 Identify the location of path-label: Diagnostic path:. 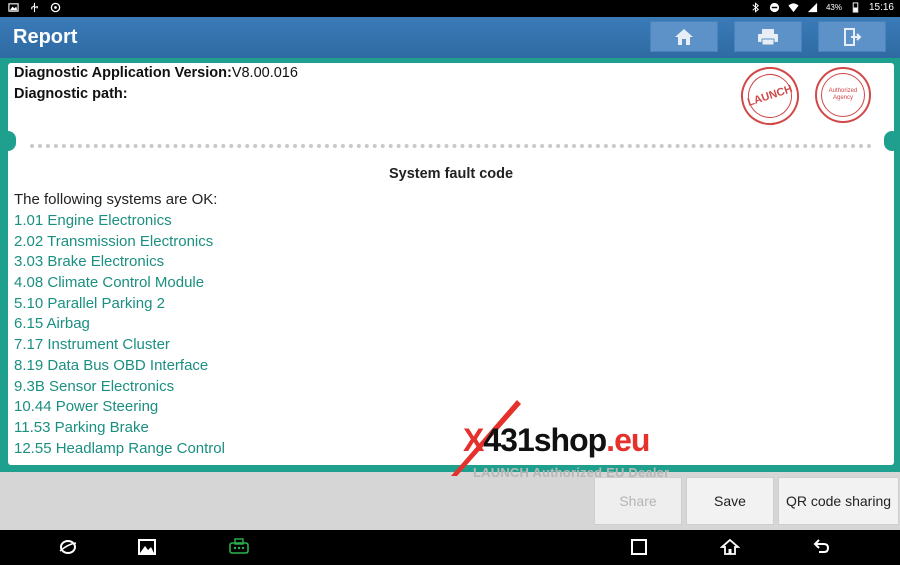
(71, 94).